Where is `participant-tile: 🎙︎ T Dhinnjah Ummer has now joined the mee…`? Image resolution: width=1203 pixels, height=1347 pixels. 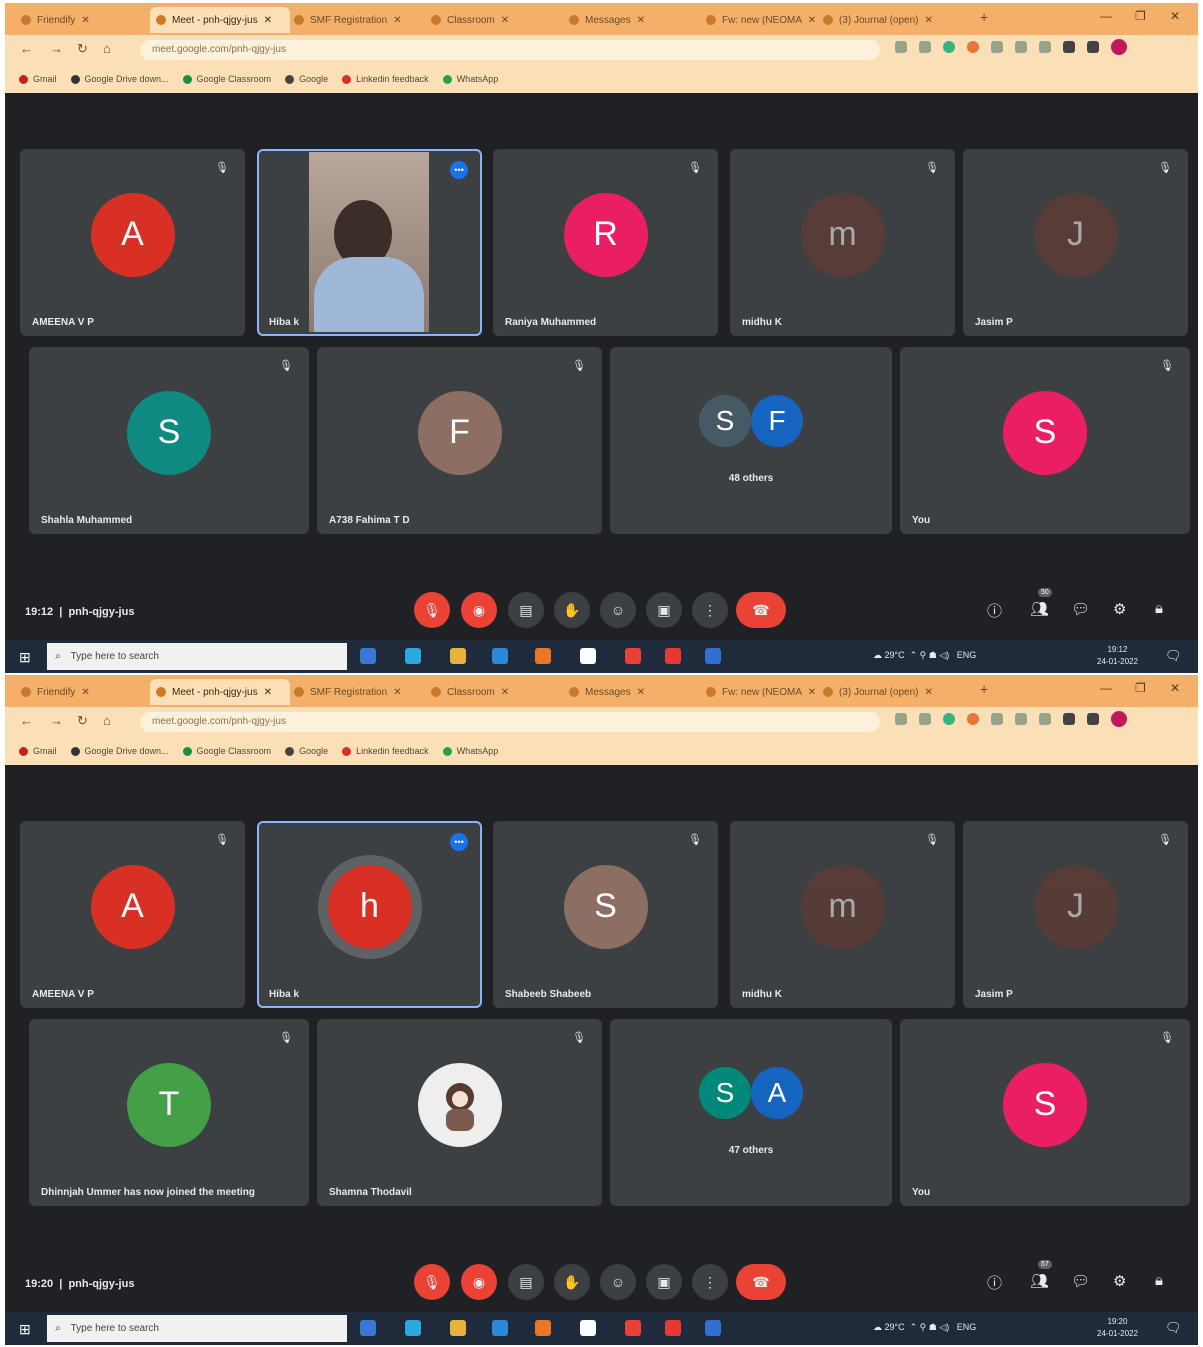
participant-tile: 🎙︎ T Dhinnjah Ummer has now joined the mee… is located at coordinates (169, 1112).